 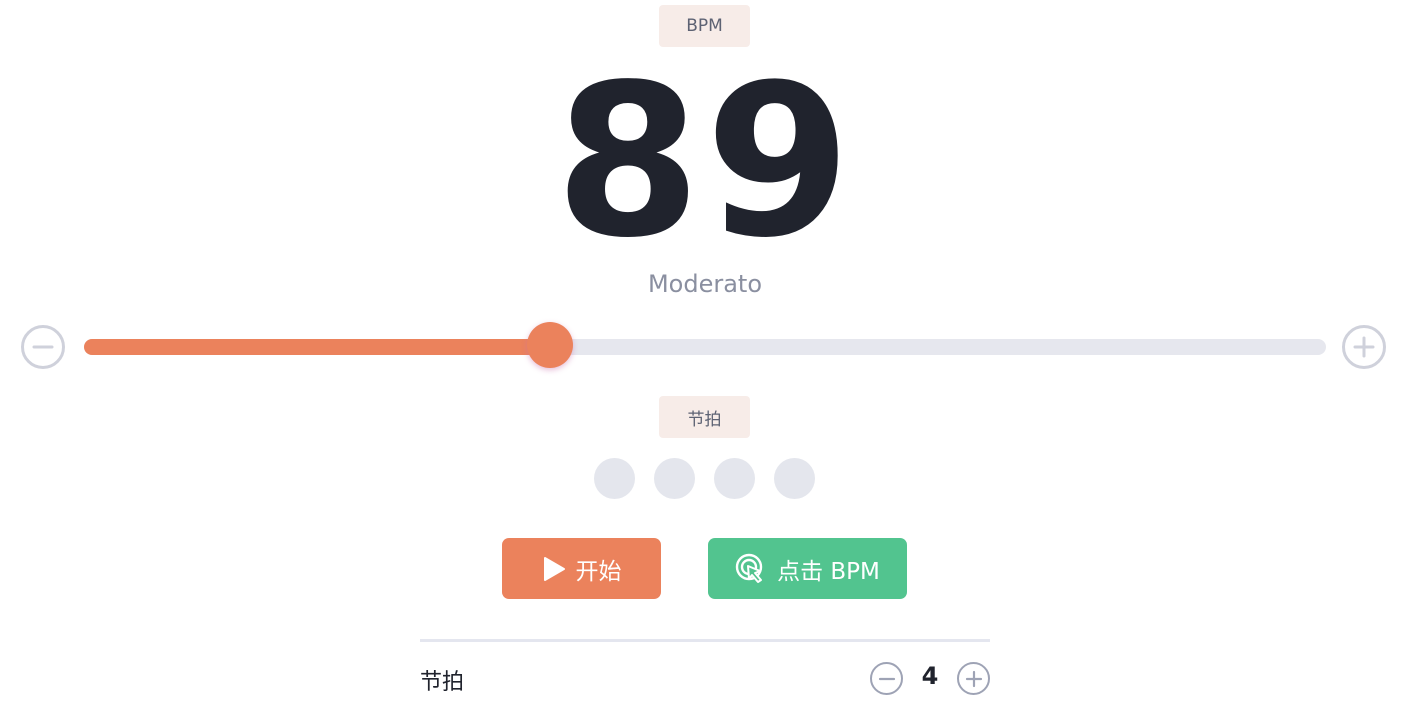 What do you see at coordinates (705, 640) in the screenshot?
I see `section-divider` at bounding box center [705, 640].